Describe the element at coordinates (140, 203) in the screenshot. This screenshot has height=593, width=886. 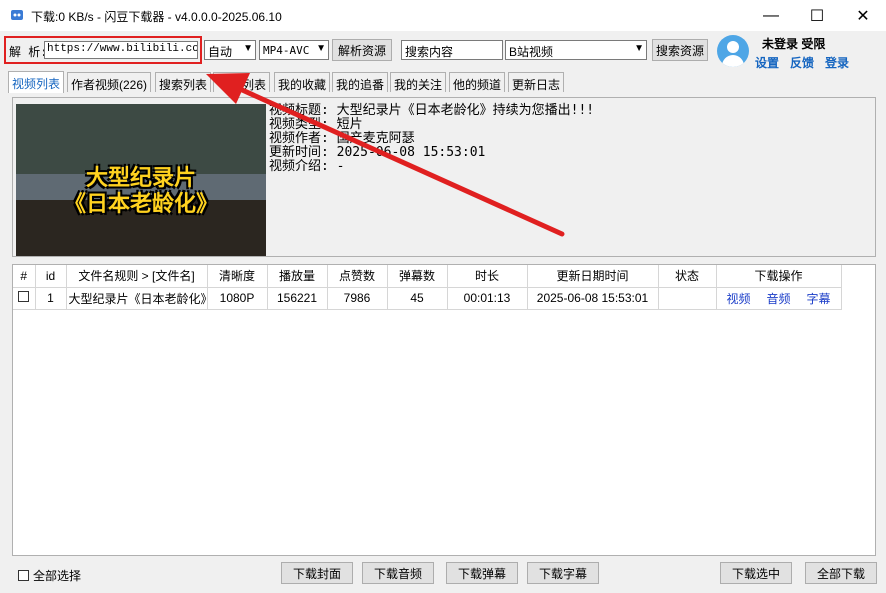
I see `thumbnail-caption-line2: 《日本老龄化》` at that location.